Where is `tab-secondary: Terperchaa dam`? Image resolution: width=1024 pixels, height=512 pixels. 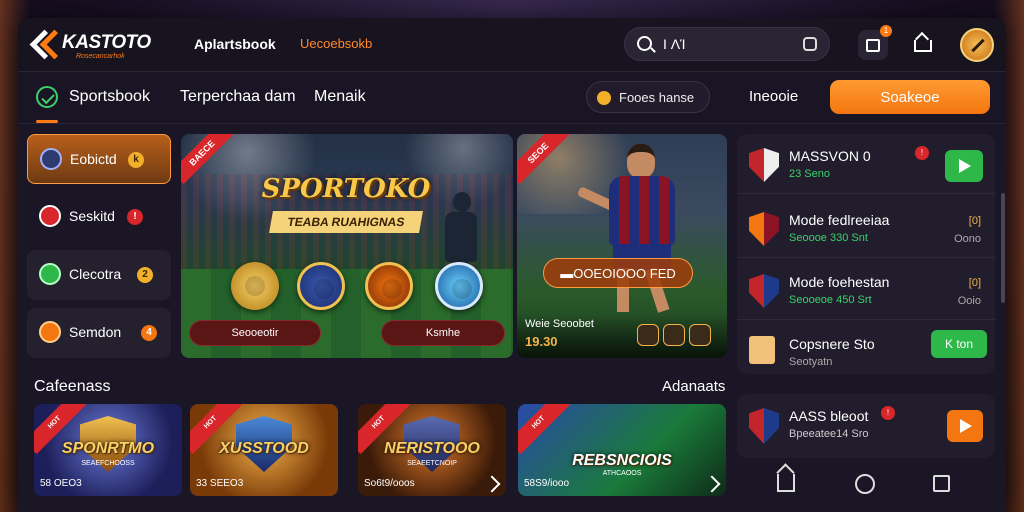 tab-secondary: Terperchaa dam is located at coordinates (238, 97).